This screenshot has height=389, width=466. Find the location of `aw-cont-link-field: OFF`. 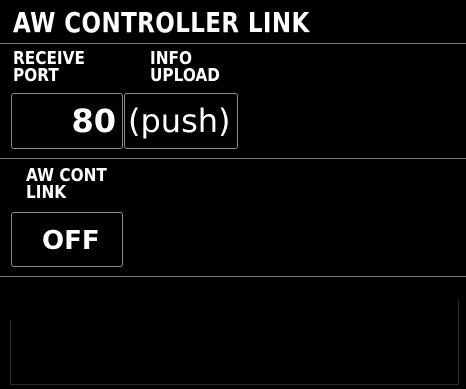

aw-cont-link-field: OFF is located at coordinates (67, 239).